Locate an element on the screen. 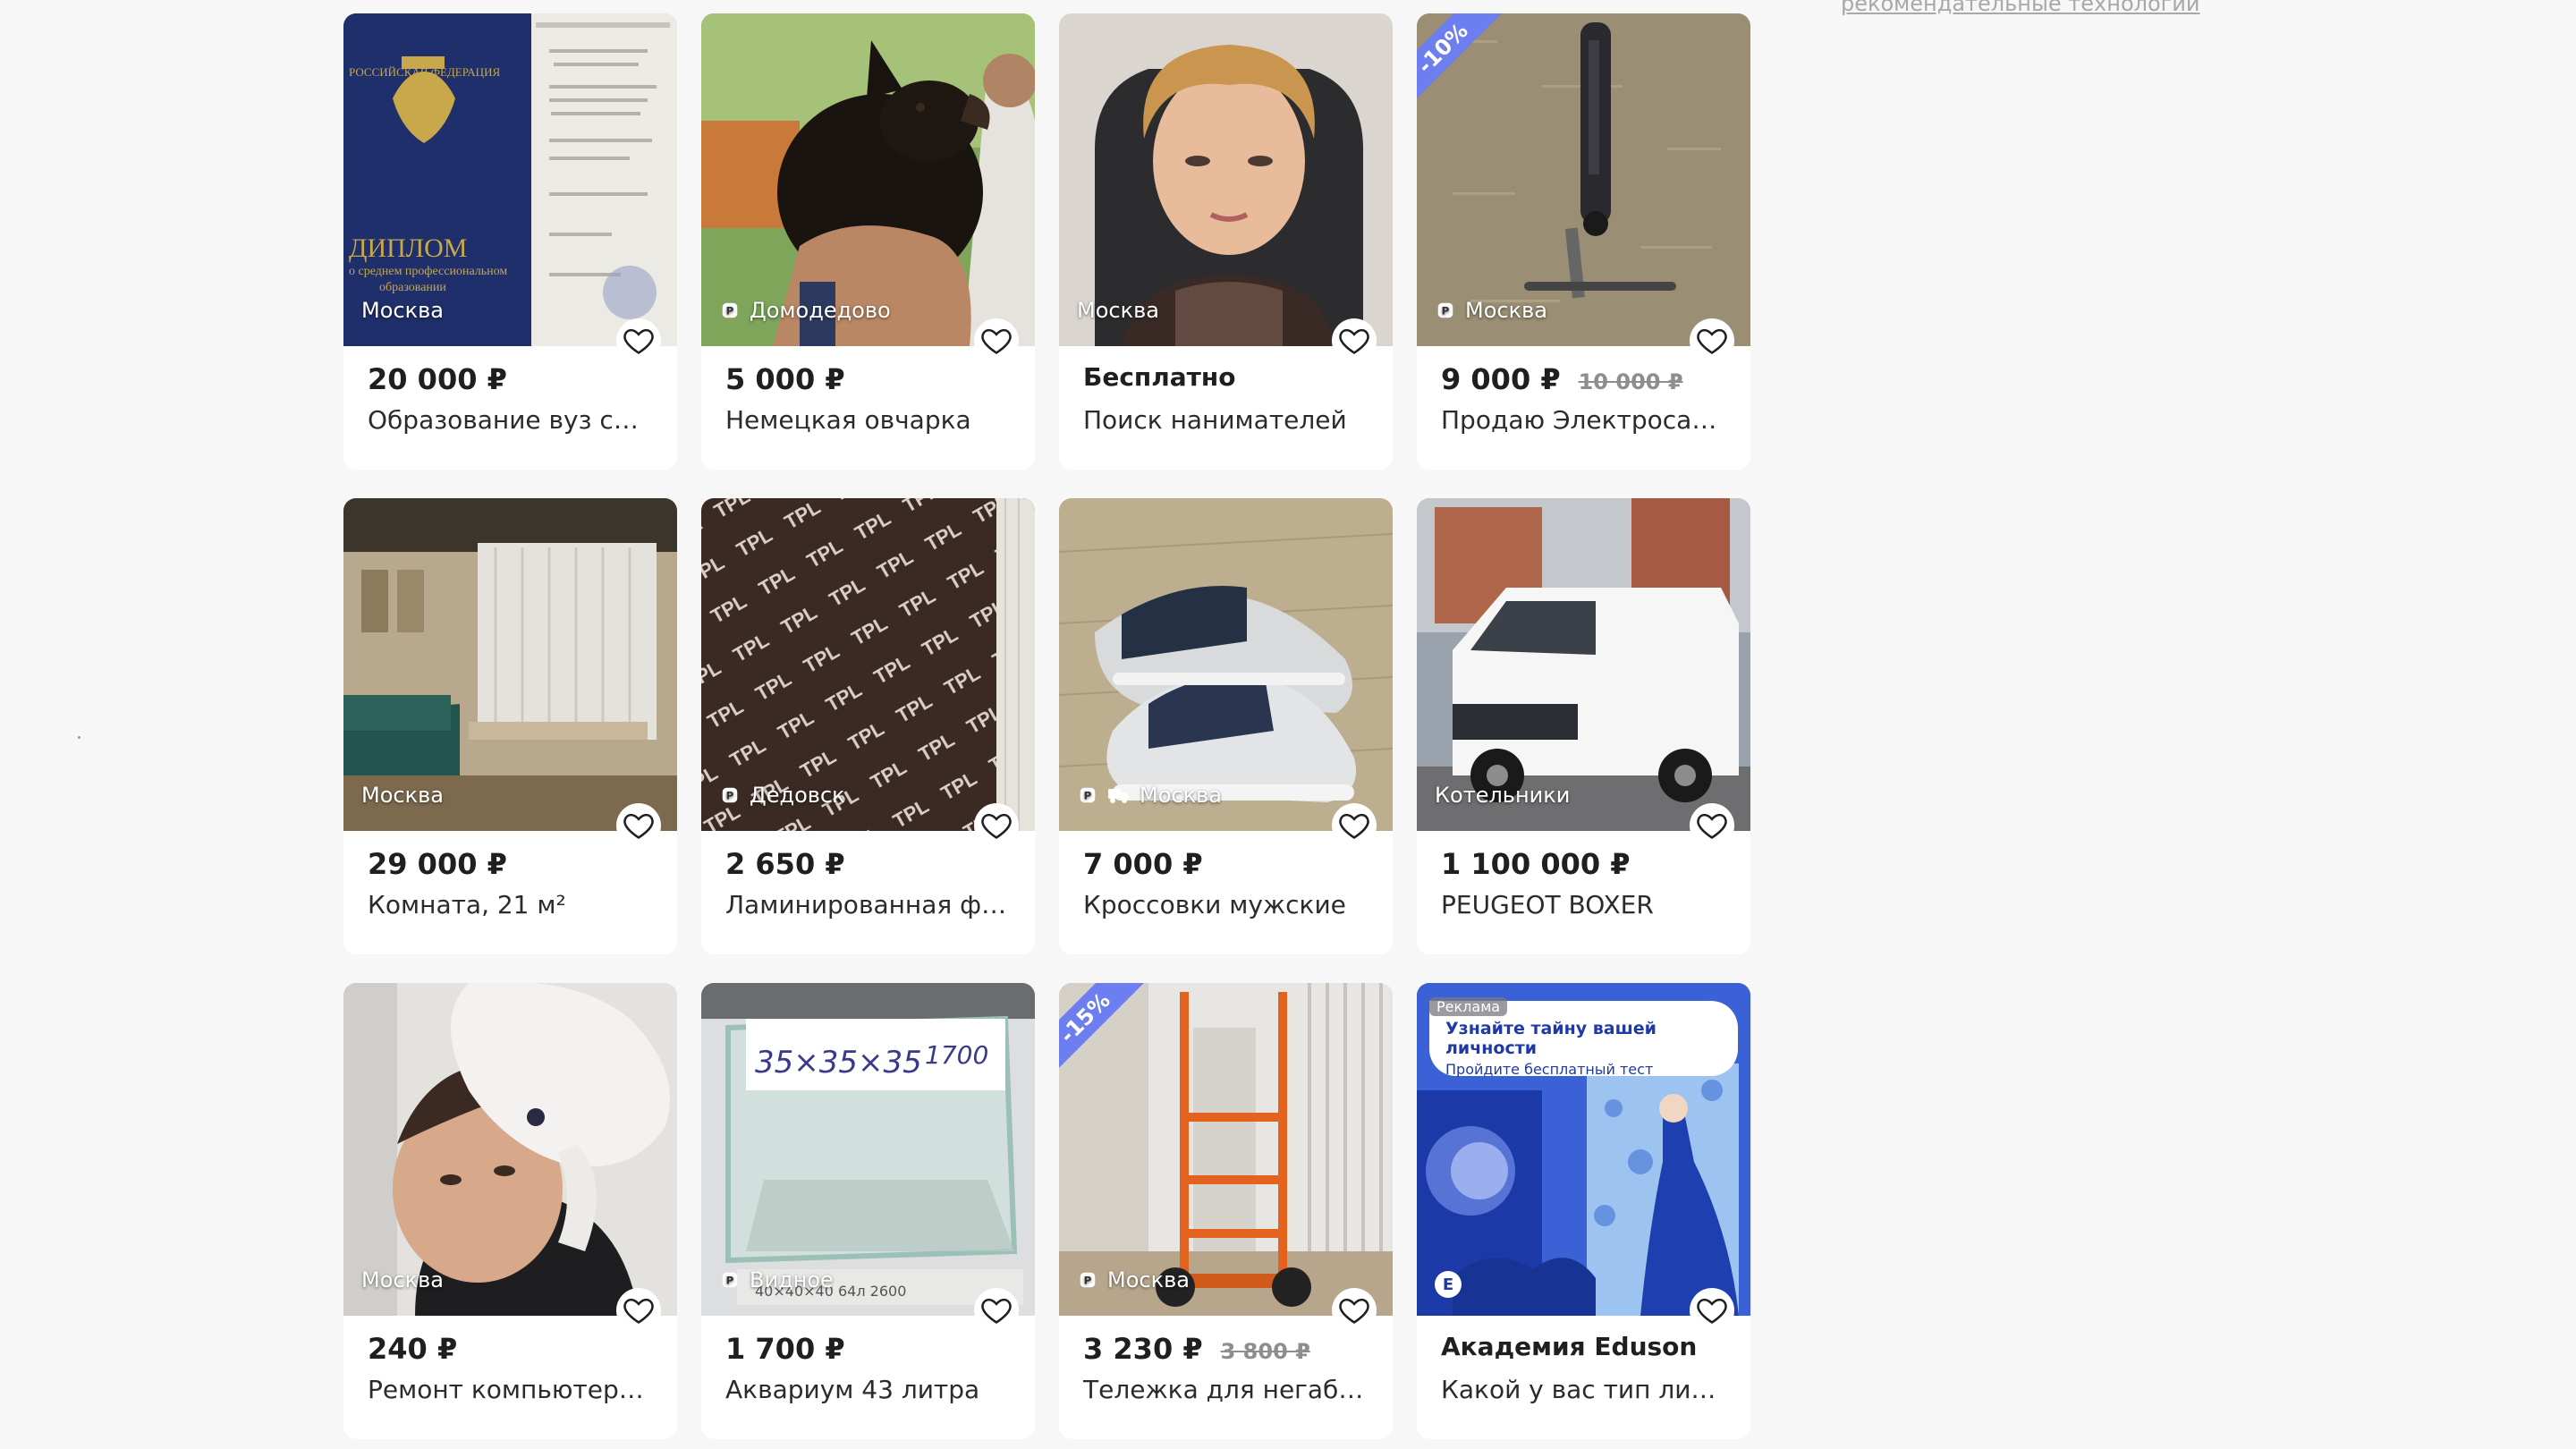 This screenshot has width=2576, height=1449. price: 9 000 ₽ is located at coordinates (1501, 379).